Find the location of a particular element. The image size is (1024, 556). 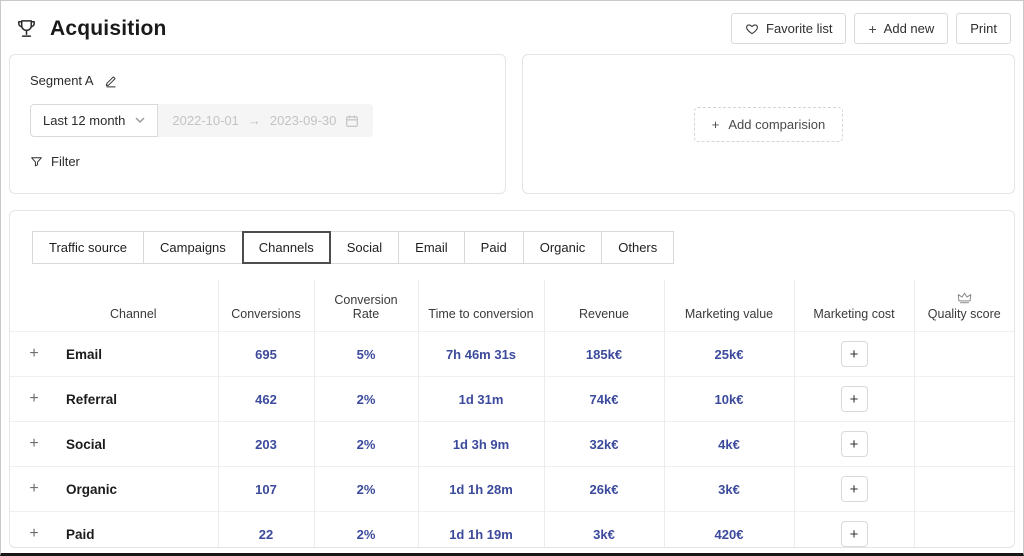

column-header-revenue: Revenue is located at coordinates (603, 306).